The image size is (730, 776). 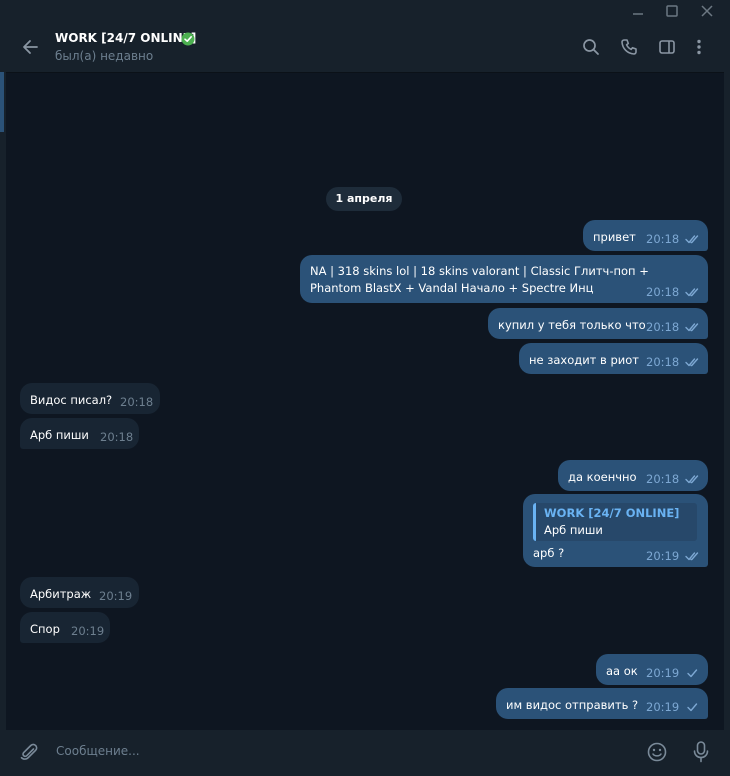 What do you see at coordinates (572, 325) in the screenshot?
I see `message-text: купил у тебя только что` at bounding box center [572, 325].